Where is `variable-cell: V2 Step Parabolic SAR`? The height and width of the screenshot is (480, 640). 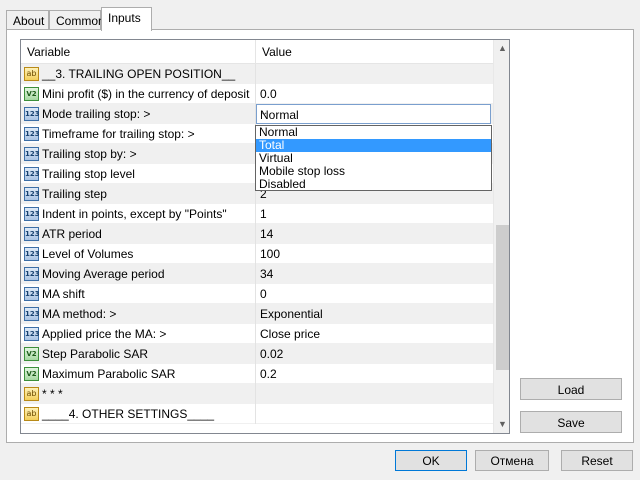
variable-cell: V2 Step Parabolic SAR is located at coordinates (138, 354).